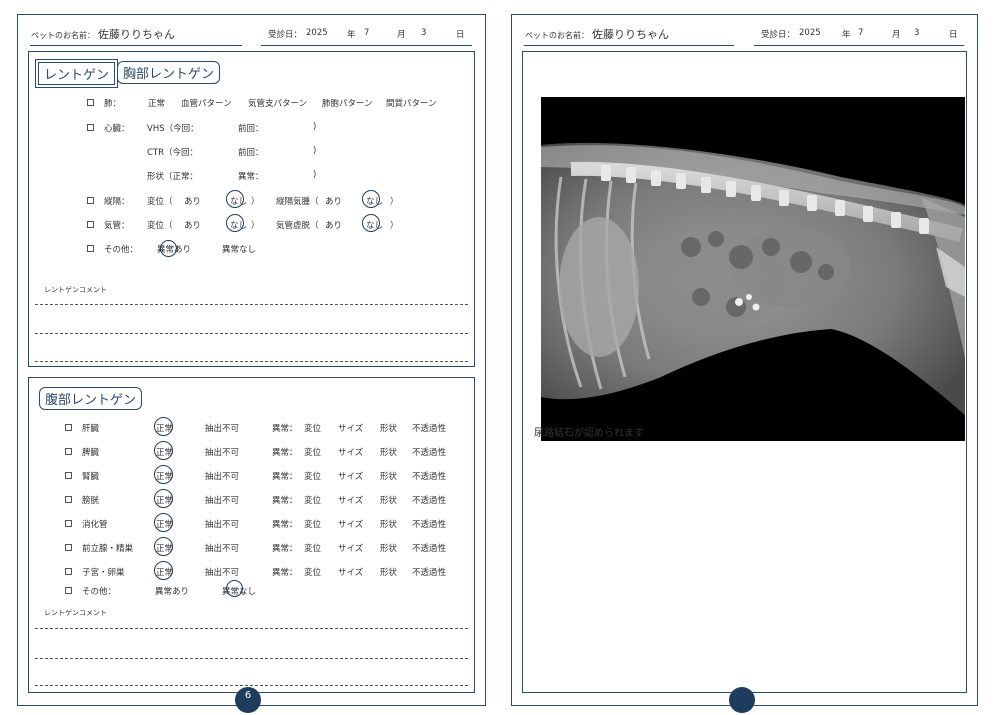 This screenshot has width=1001, height=715. Describe the element at coordinates (347, 104) in the screenshot. I see `lung-option-alveolar: 肺胞パターン` at that location.